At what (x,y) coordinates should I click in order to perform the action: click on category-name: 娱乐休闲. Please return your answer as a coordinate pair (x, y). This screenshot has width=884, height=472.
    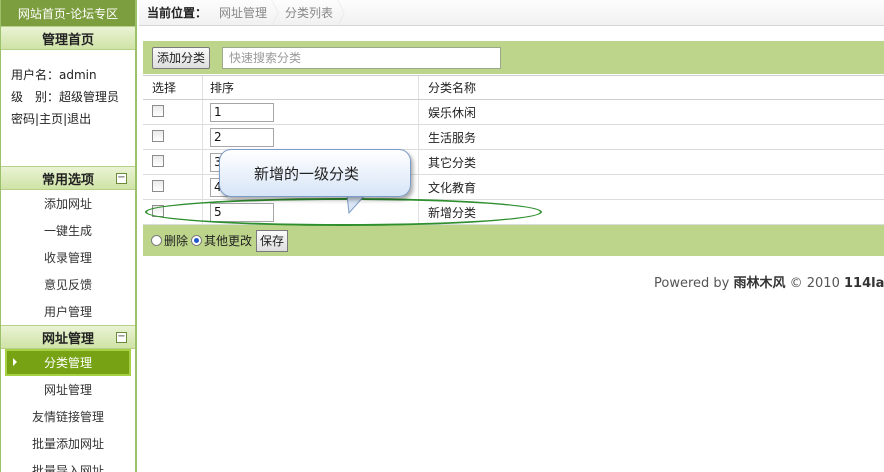
    Looking at the image, I should click on (651, 112).